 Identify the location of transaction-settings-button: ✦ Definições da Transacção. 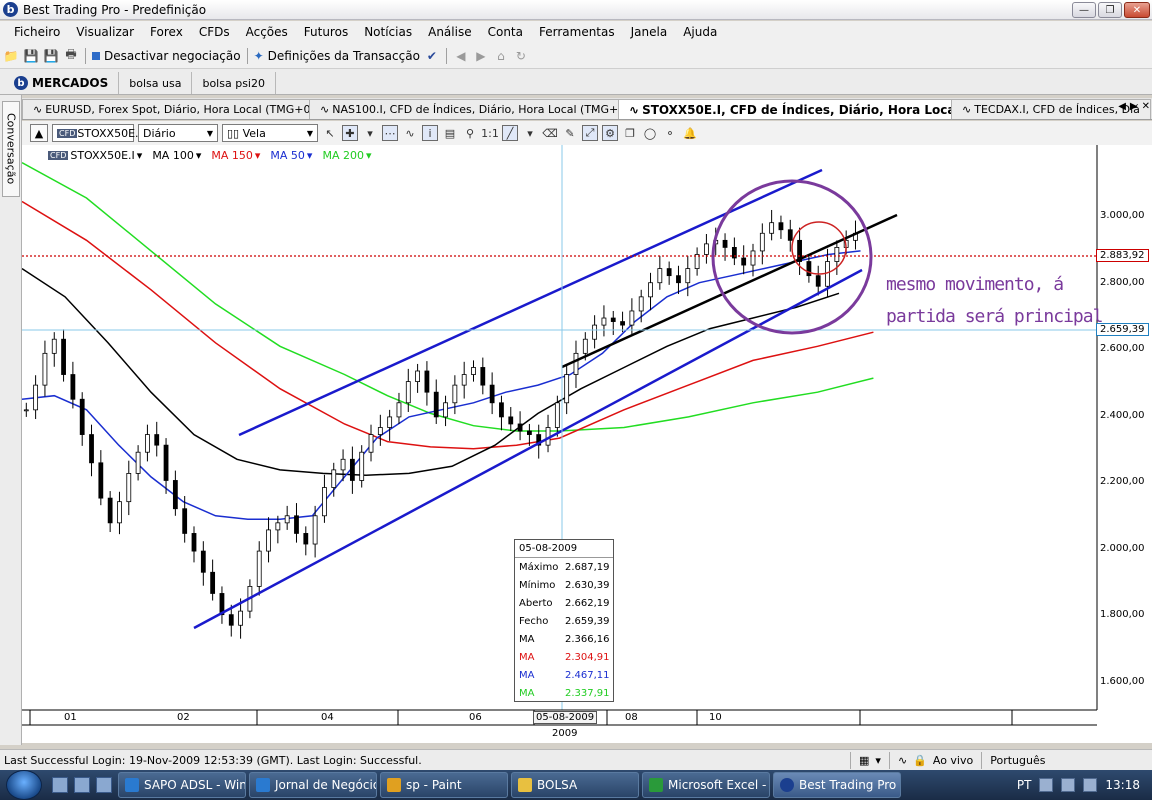
(337, 56).